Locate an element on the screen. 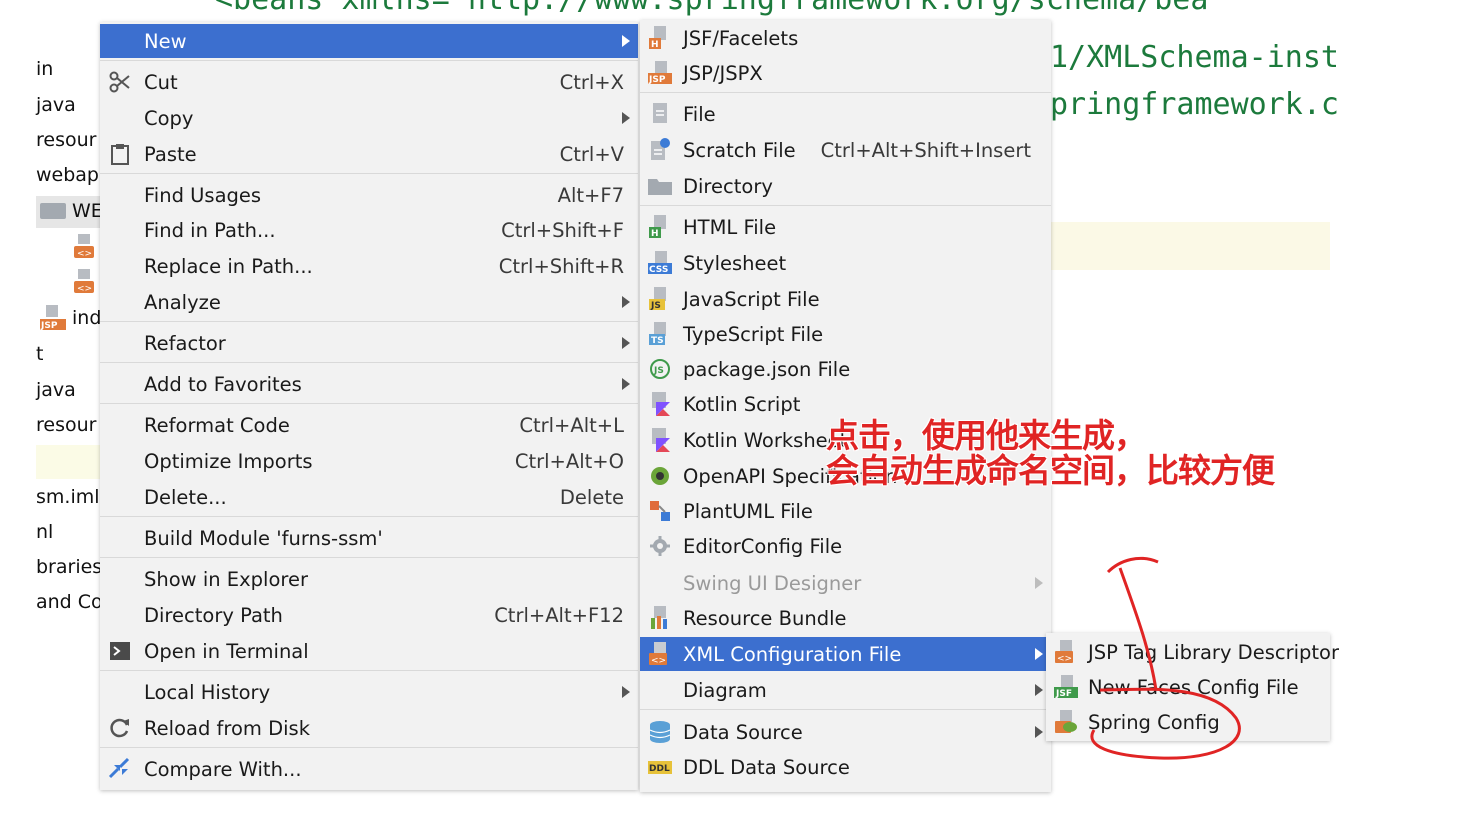 The width and height of the screenshot is (1464, 814). ddl-icon: DDL is located at coordinates (660, 767).